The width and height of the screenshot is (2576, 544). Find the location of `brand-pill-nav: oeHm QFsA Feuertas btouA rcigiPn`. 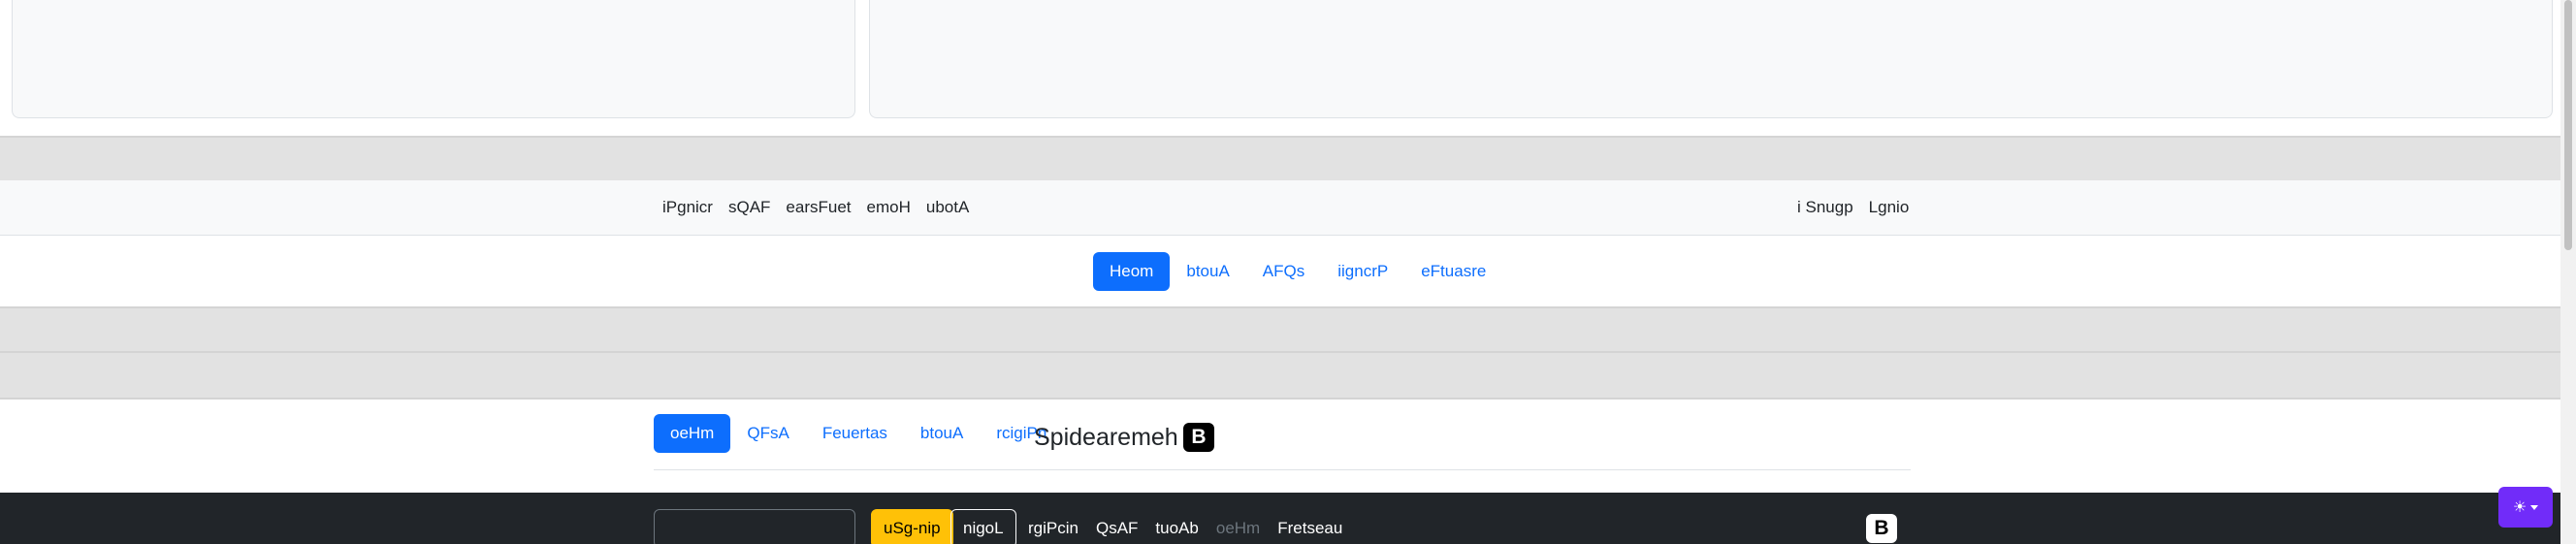

brand-pill-nav: oeHm QFsA Feuertas btouA rcigiPn is located at coordinates (858, 433).